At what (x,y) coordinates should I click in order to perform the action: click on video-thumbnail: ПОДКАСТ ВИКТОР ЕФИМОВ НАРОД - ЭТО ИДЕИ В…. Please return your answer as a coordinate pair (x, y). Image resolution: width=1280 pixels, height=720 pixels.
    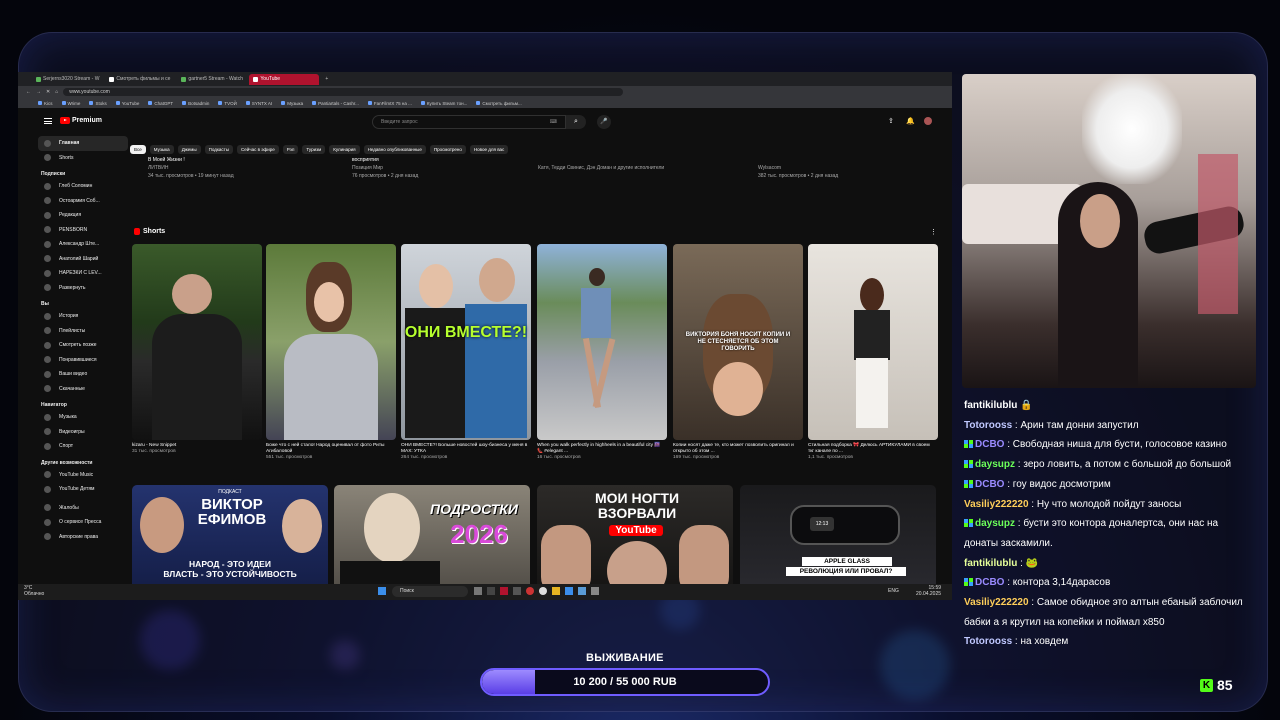
    Looking at the image, I should click on (230, 541).